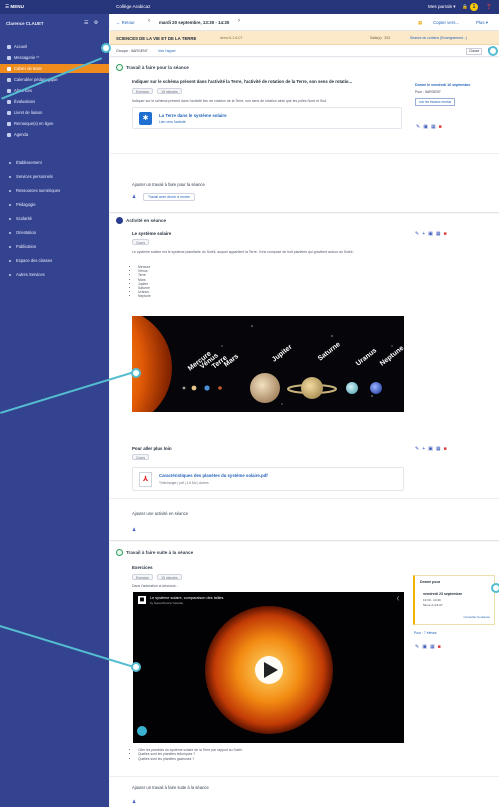  I want to click on back-link: ← Retour, so click(125, 22).